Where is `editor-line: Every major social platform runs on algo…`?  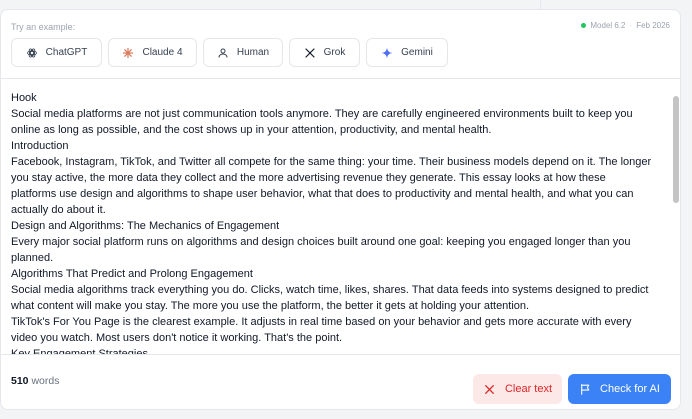
editor-line: Every major social platform runs on algo… is located at coordinates (321, 250).